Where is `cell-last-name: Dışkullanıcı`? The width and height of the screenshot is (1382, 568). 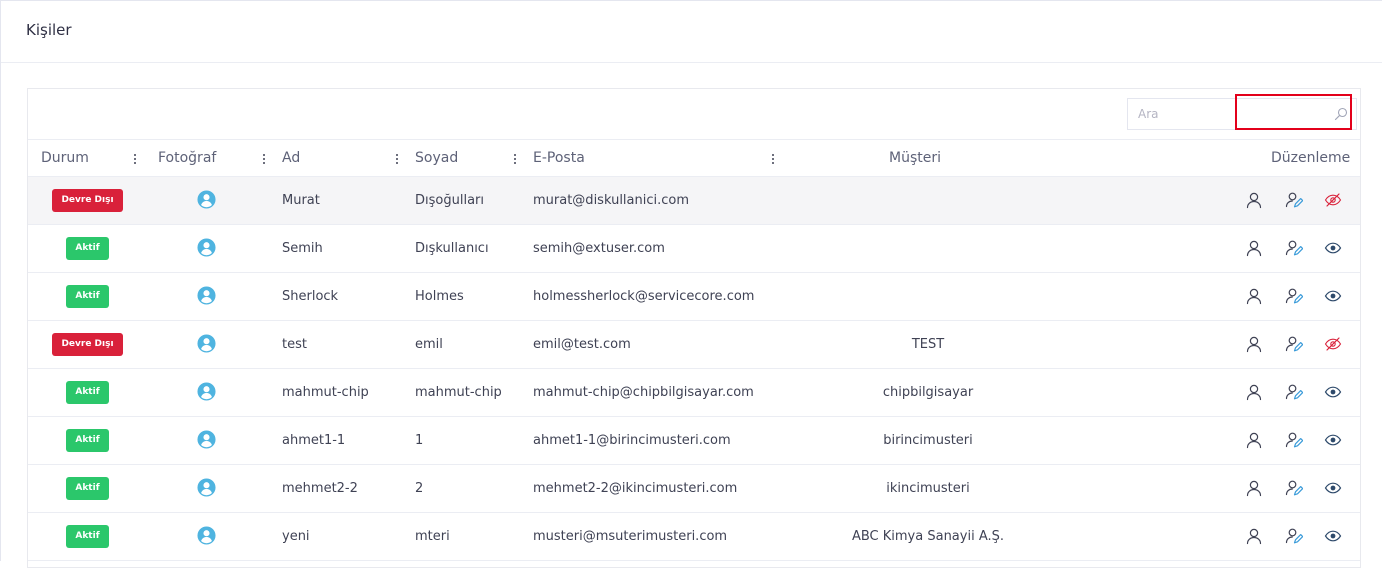 cell-last-name: Dışkullanıcı is located at coordinates (452, 248).